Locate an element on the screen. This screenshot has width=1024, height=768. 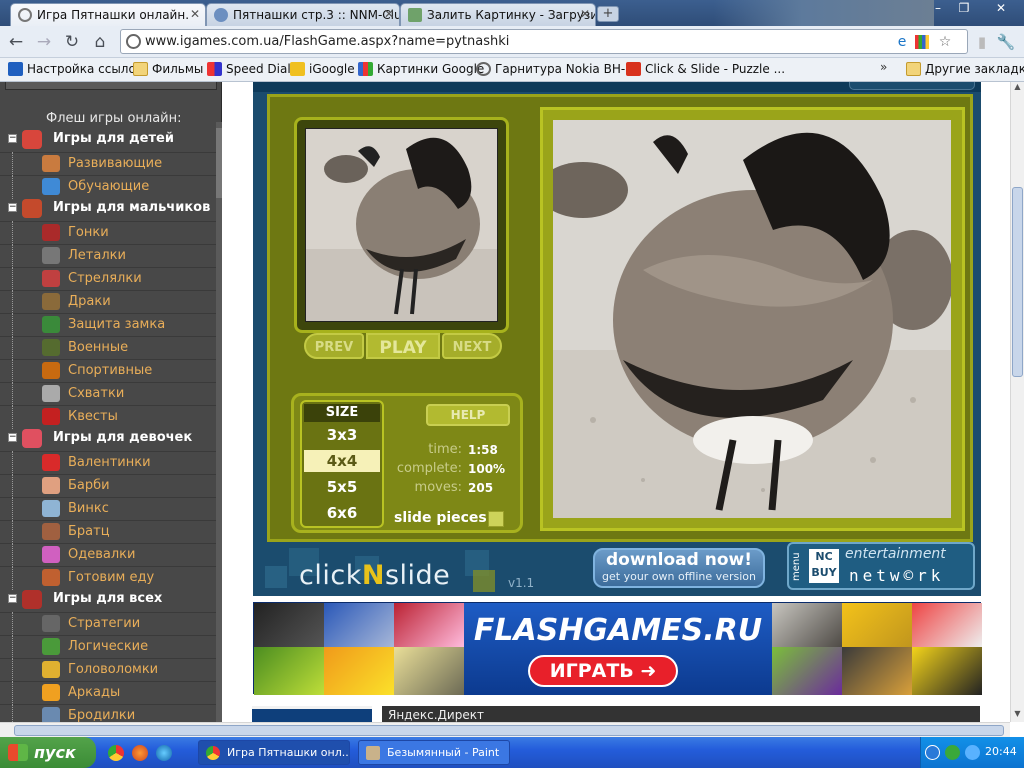
yandex-direct-label: Яндекс.Директ is located at coordinates (436, 715).